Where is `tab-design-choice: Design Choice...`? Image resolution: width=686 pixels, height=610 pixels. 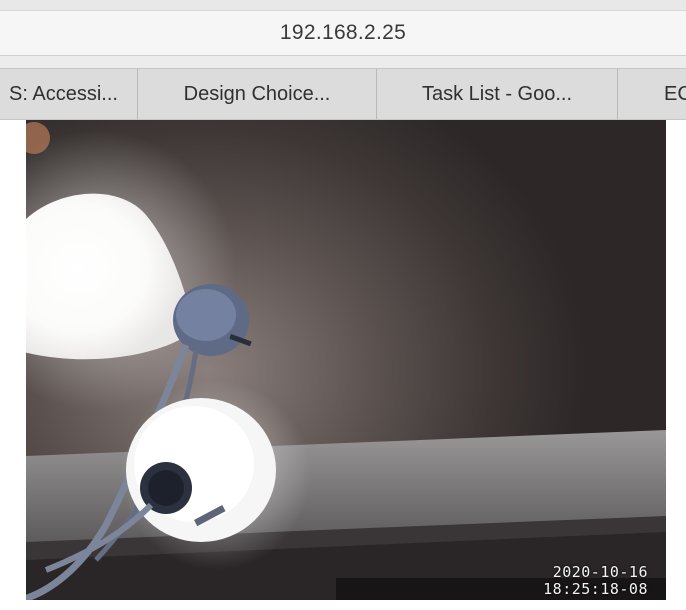 tab-design-choice: Design Choice... is located at coordinates (257, 94).